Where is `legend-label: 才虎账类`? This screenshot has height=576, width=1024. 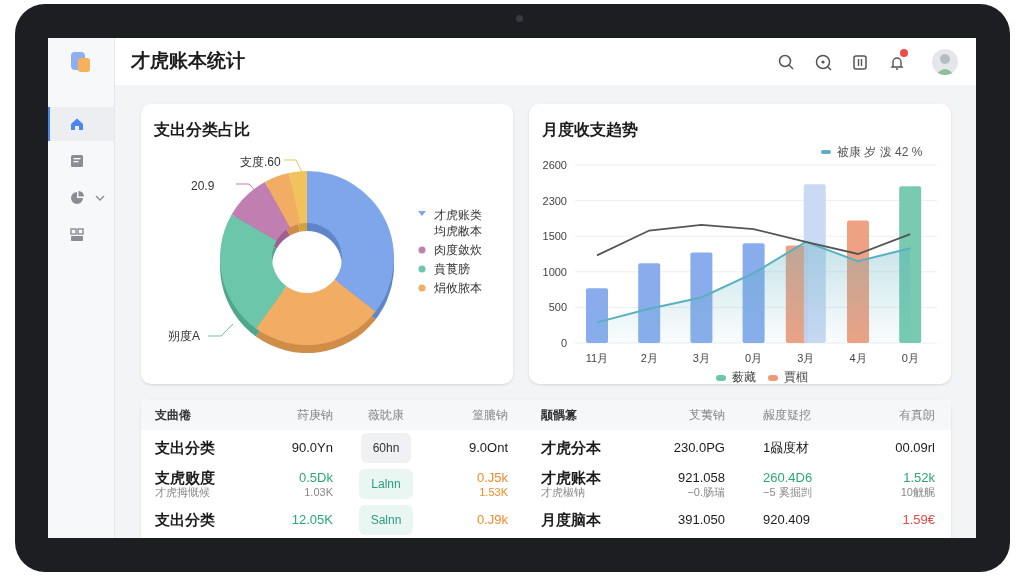
legend-label: 才虎账类 is located at coordinates (458, 215).